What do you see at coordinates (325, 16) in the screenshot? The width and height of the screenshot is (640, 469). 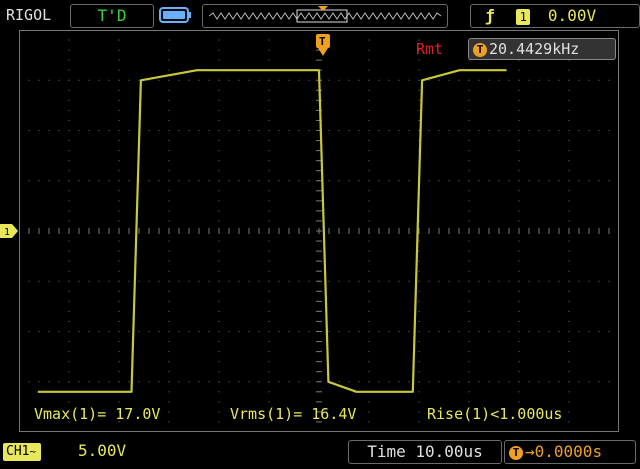 I see `memory-depth-indicator` at bounding box center [325, 16].